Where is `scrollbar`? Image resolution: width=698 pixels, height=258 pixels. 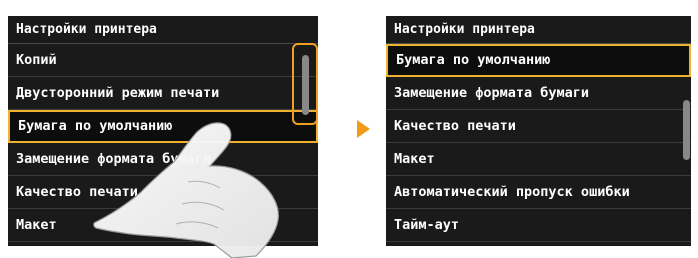
scrollbar is located at coordinates (686, 130).